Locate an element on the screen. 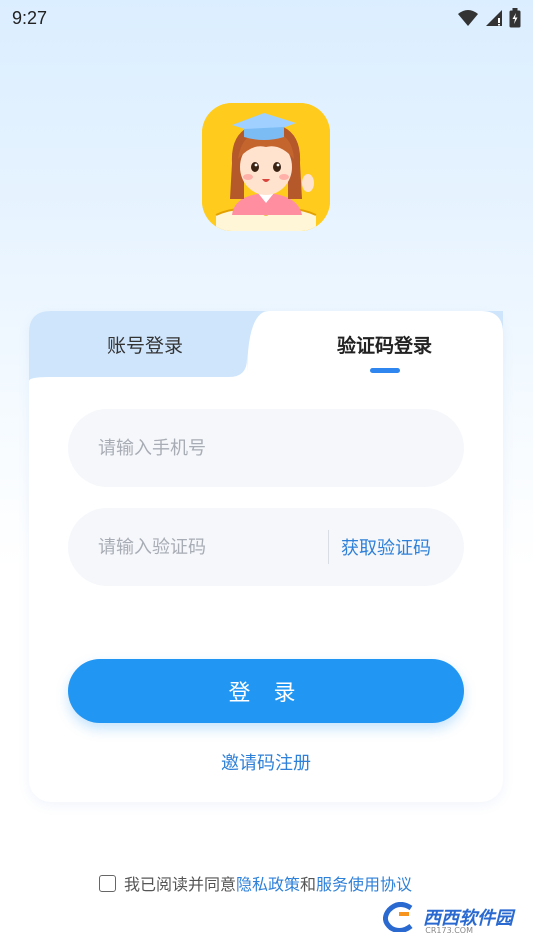 This screenshot has height=948, width=533. login-button: 登 录 is located at coordinates (266, 691).